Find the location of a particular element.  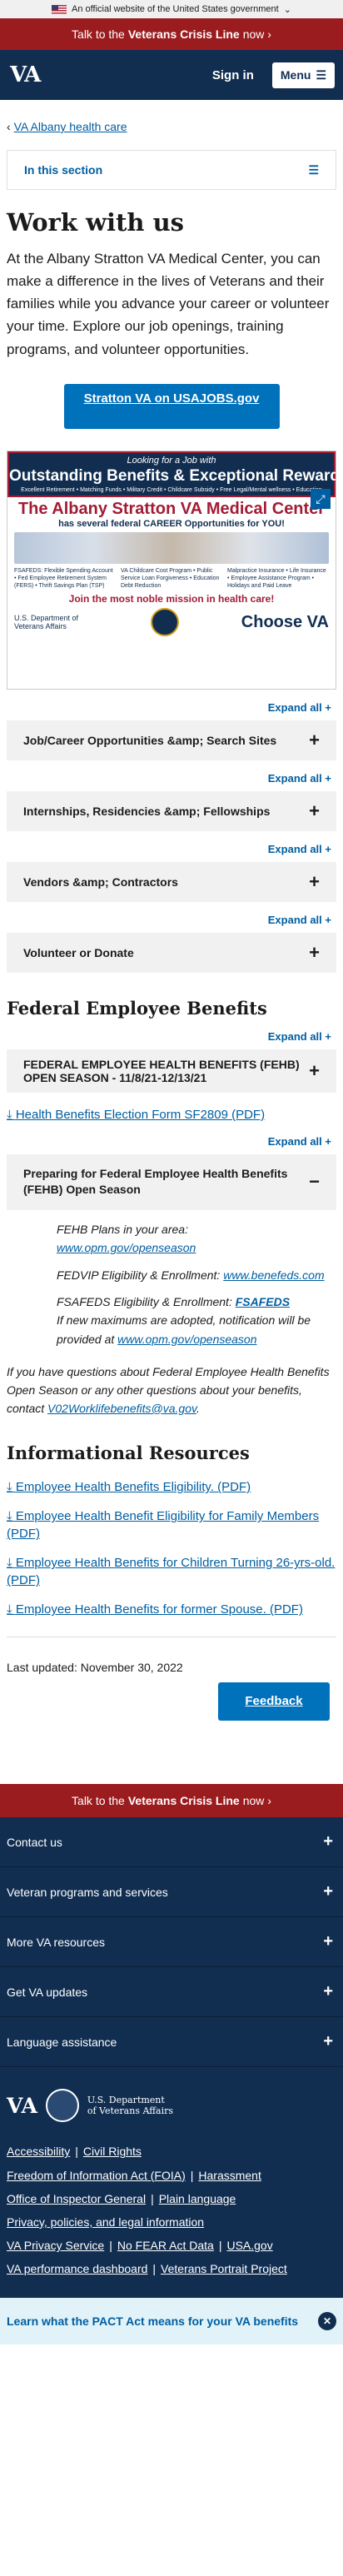

footer-more-resources: More VA resources + is located at coordinates (171, 1943).